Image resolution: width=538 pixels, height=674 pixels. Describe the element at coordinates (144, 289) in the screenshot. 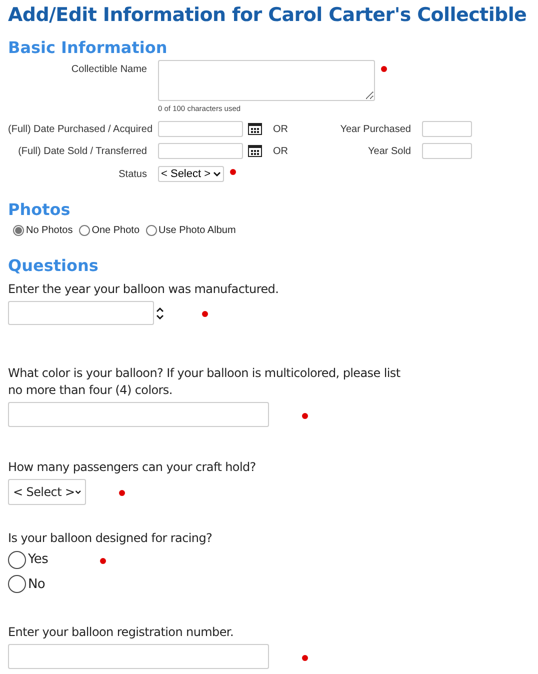

I see `question-text: Enter the year your balloon was manufactured.` at that location.